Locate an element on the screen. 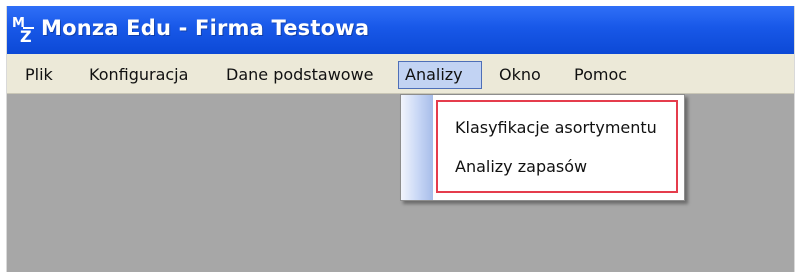 The image size is (799, 276). menu-dane-podstawowe: Dane podstawowe is located at coordinates (300, 75).